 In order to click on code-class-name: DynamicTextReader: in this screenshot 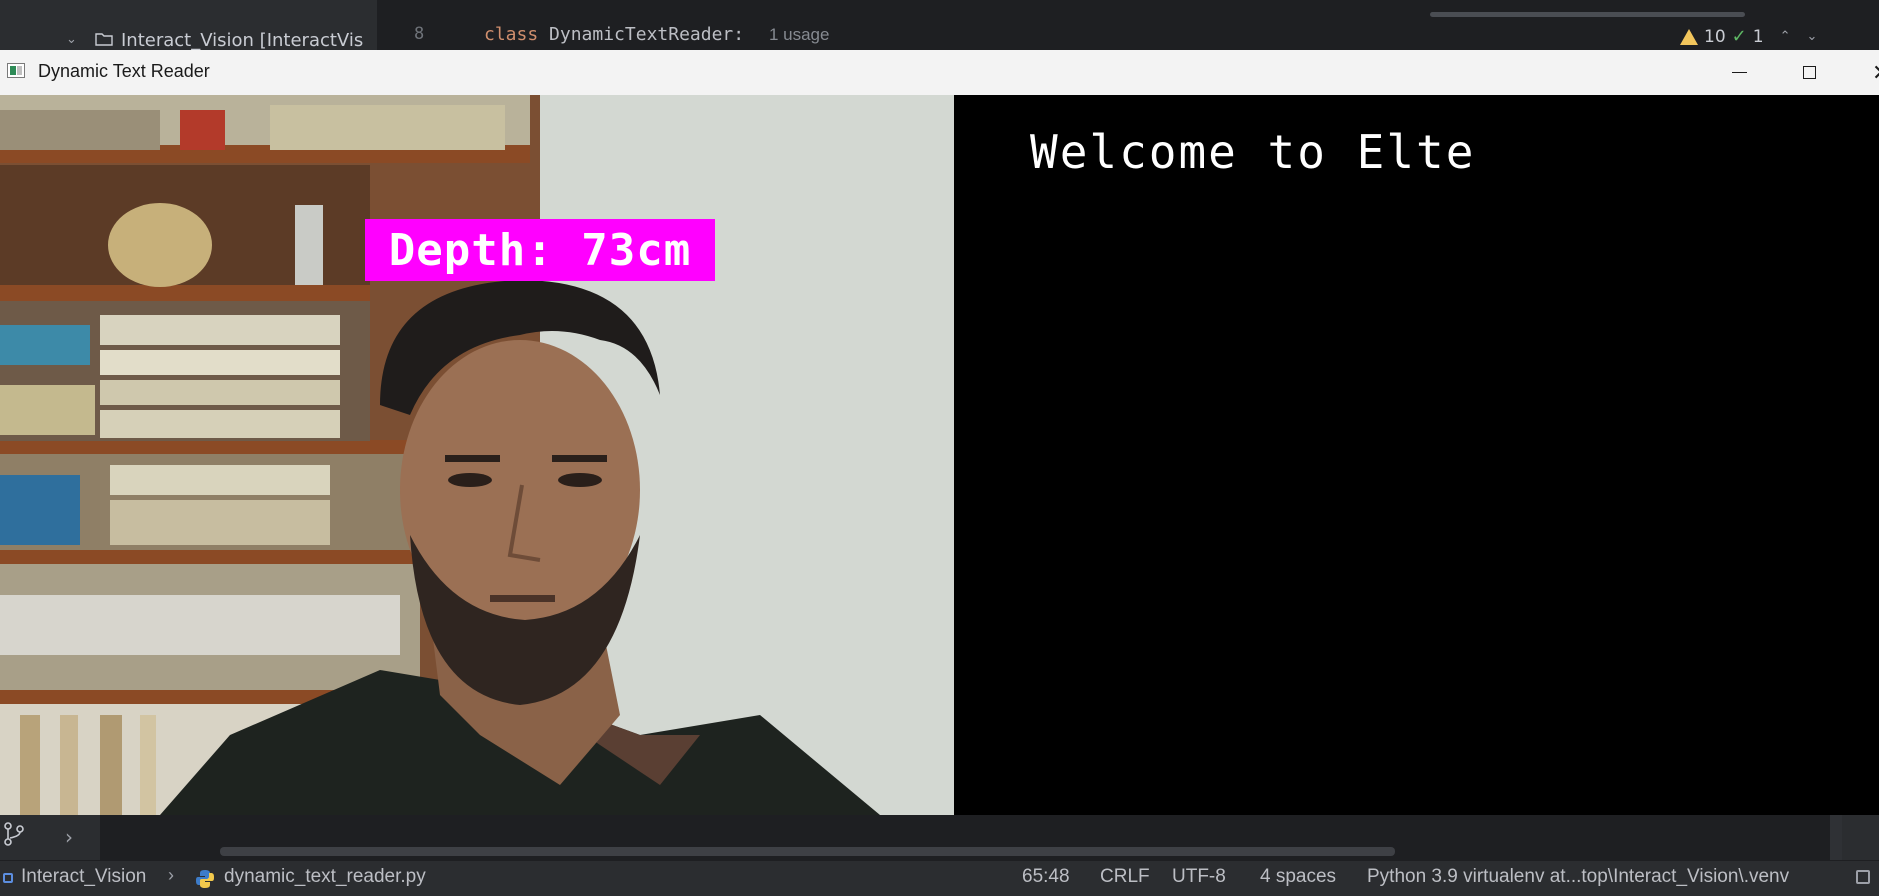, I will do `click(647, 34)`.